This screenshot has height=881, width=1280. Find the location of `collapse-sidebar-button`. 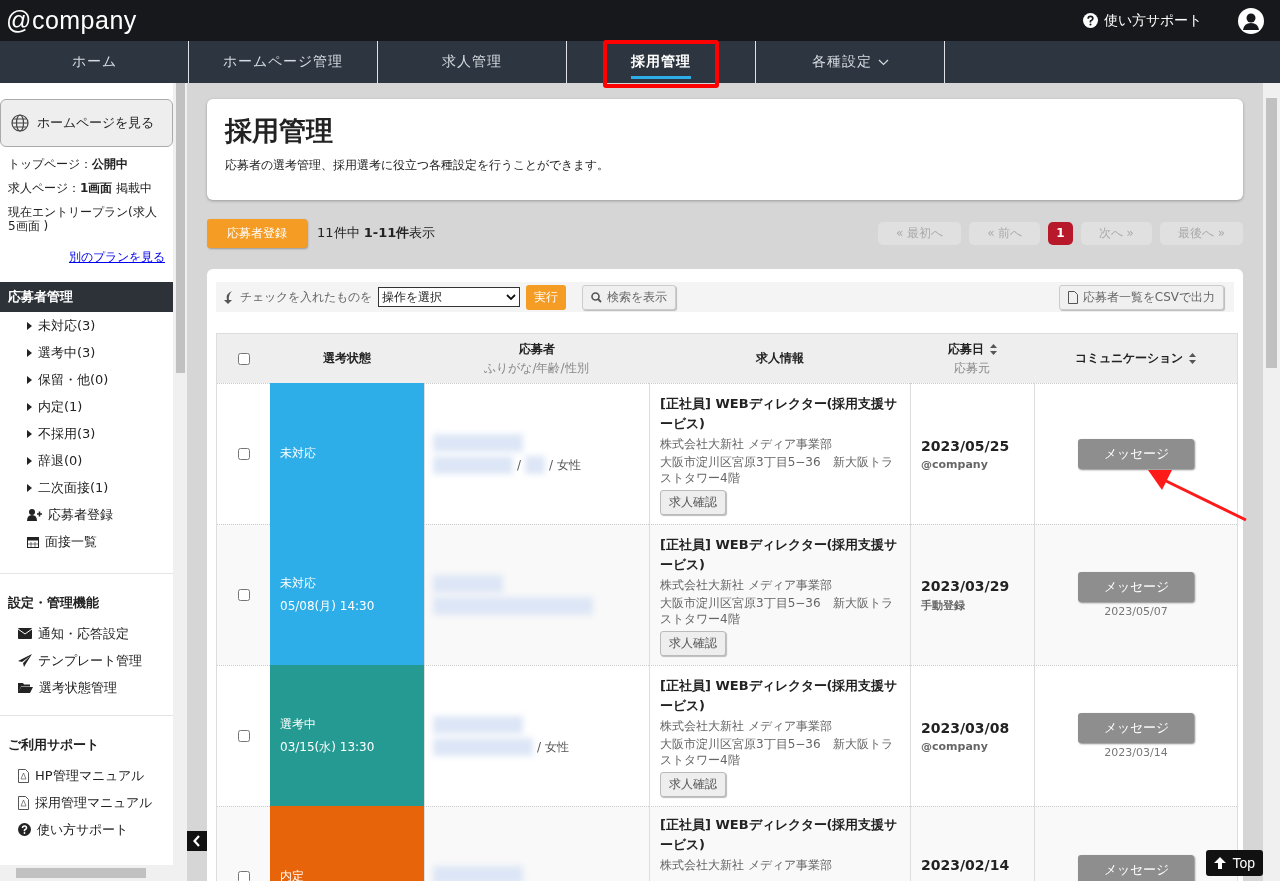

collapse-sidebar-button is located at coordinates (197, 841).